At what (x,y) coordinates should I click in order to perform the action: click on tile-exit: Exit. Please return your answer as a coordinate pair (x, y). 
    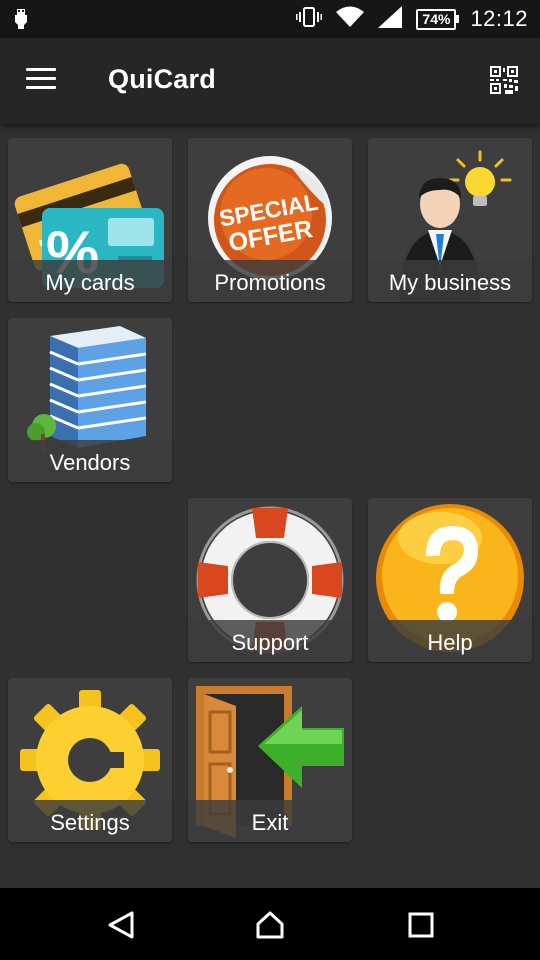
    Looking at the image, I should click on (270, 760).